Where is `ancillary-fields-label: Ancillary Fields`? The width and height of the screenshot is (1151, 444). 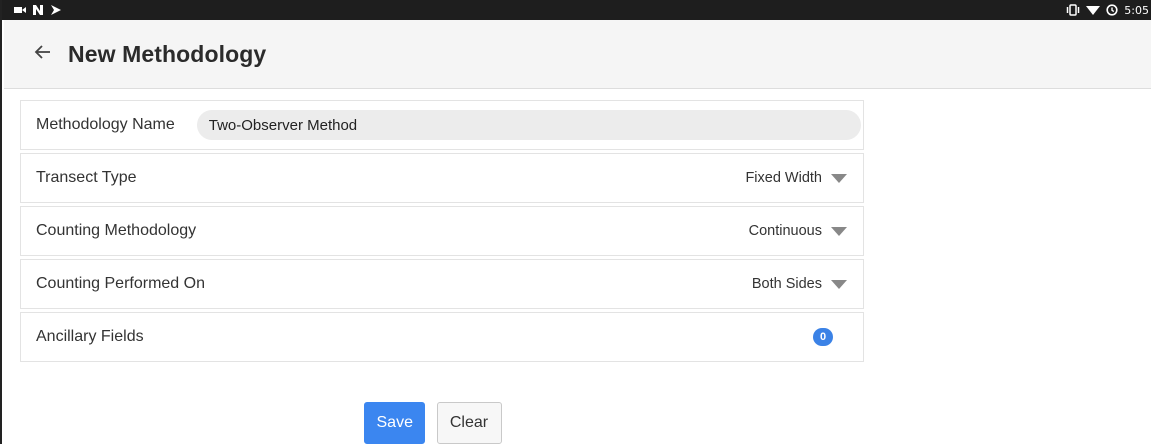
ancillary-fields-label: Ancillary Fields is located at coordinates (90, 336).